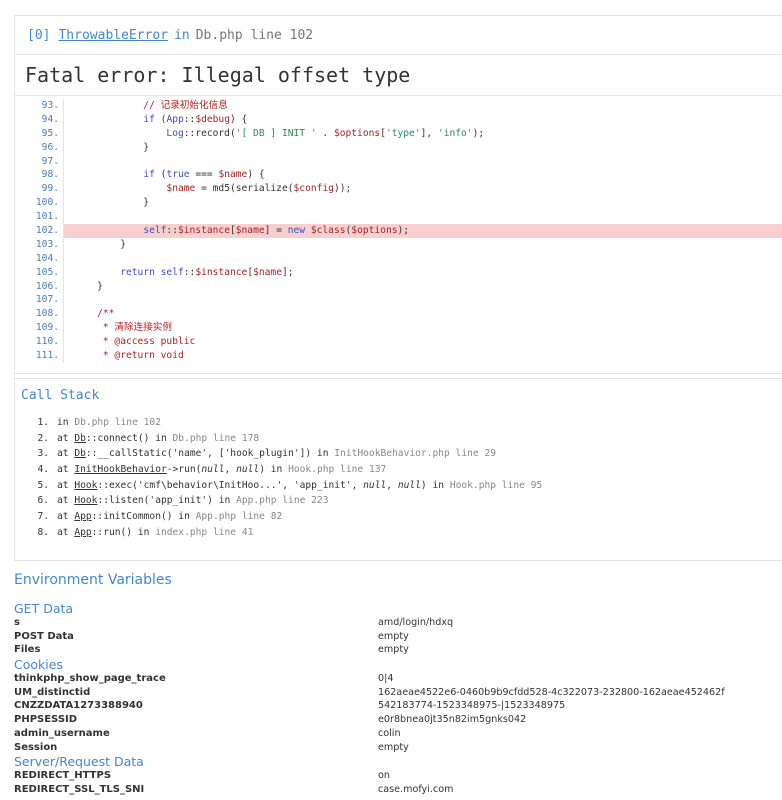  What do you see at coordinates (129, 356) in the screenshot?
I see `line-code: * @return void` at bounding box center [129, 356].